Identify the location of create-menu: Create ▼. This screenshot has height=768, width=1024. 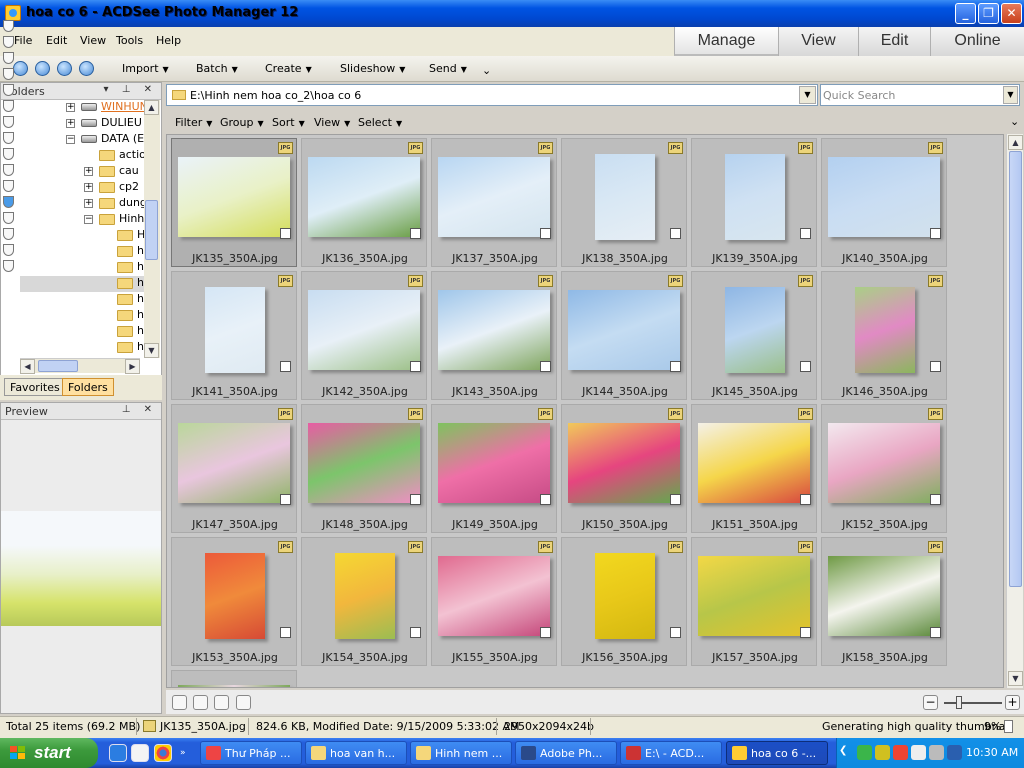
(288, 68).